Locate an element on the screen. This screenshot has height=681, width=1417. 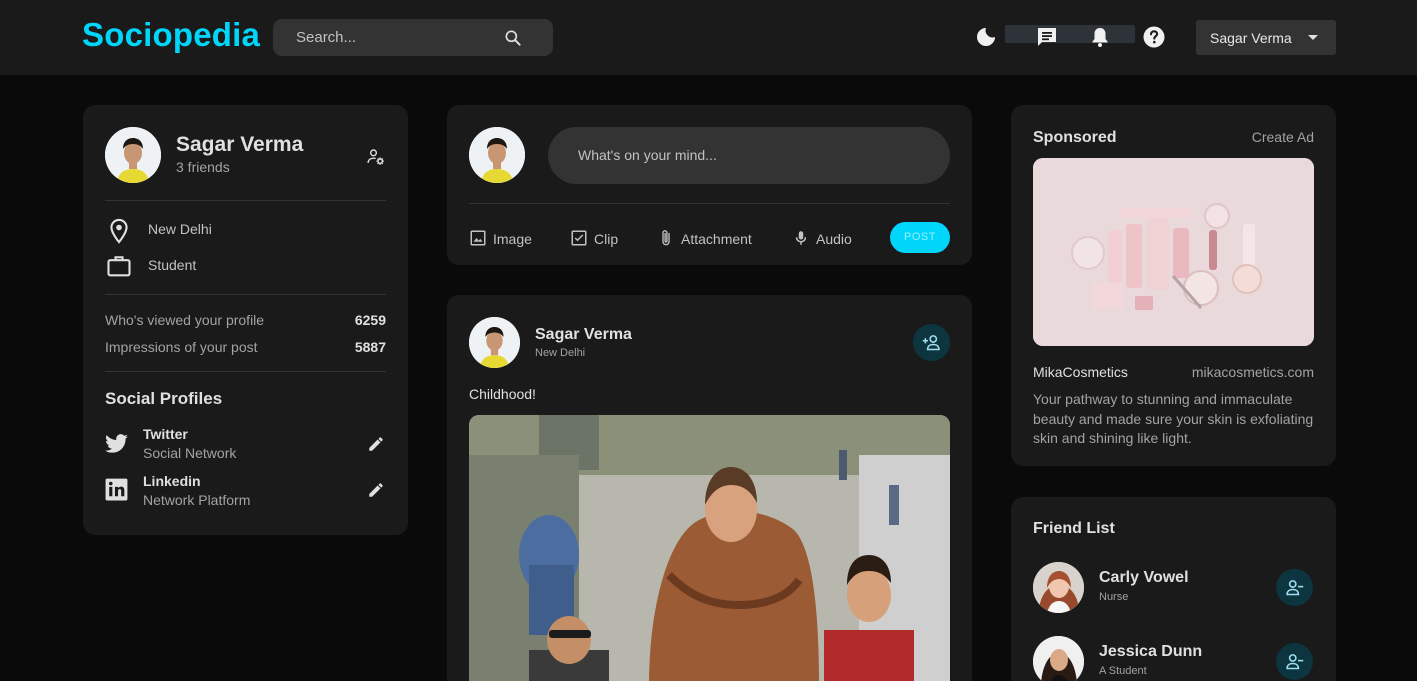
ad-url: mikacosmetics.com is located at coordinates (1253, 372).